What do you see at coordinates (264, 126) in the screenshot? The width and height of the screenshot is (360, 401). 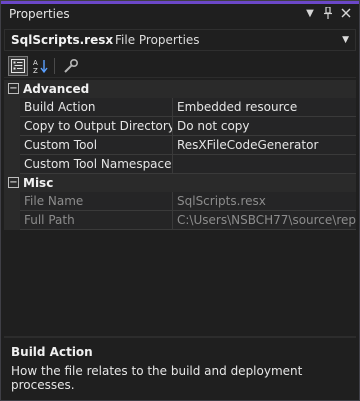 I see `property-value: Do not copy` at bounding box center [264, 126].